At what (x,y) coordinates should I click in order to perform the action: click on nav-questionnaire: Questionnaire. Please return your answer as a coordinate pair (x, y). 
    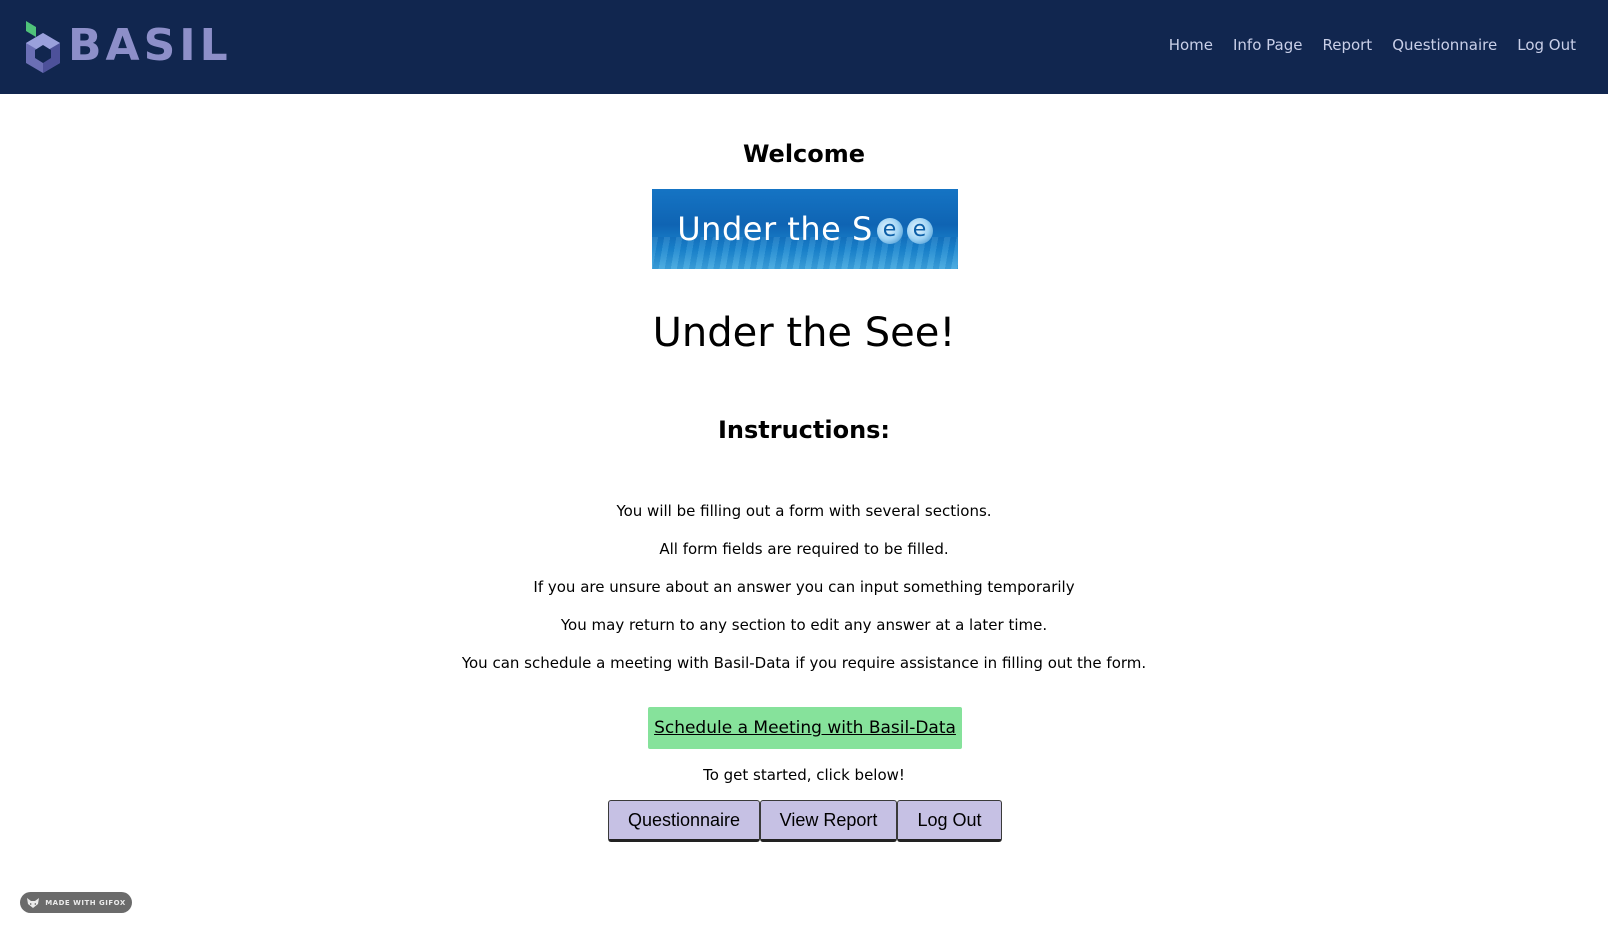
    Looking at the image, I should click on (1444, 45).